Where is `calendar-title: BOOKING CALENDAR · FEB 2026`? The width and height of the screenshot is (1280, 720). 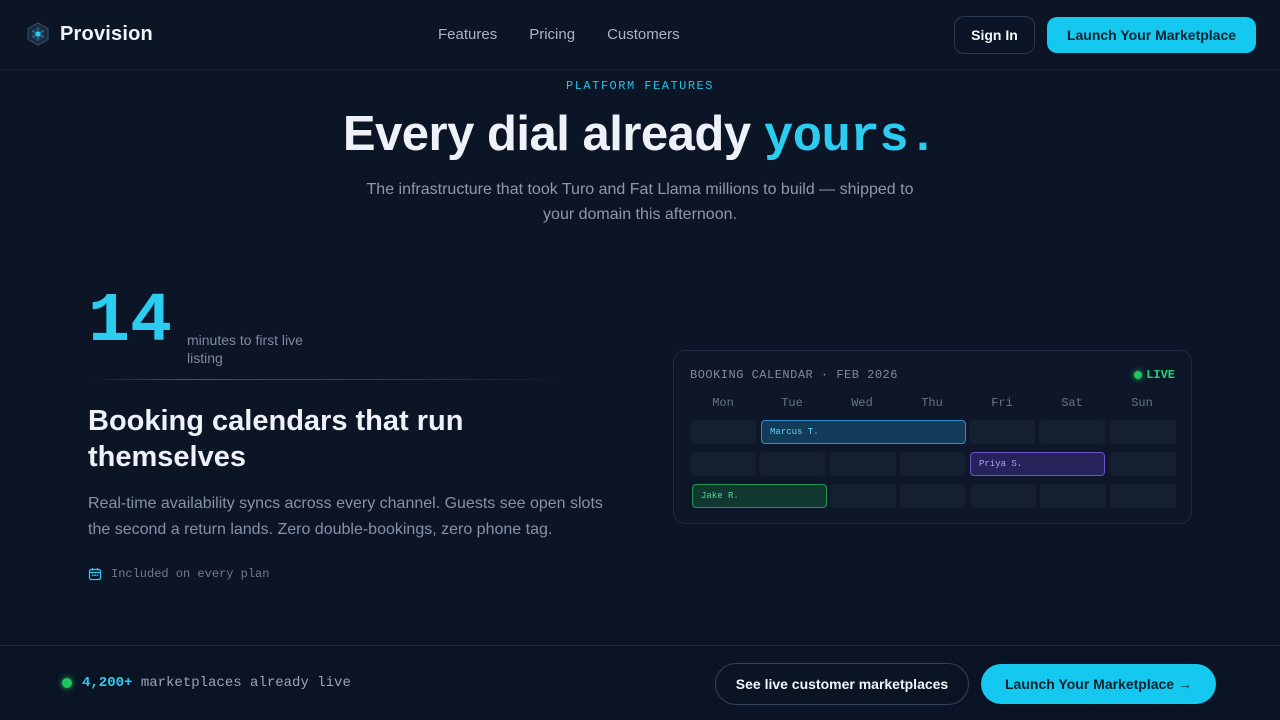 calendar-title: BOOKING CALENDAR · FEB 2026 is located at coordinates (794, 375).